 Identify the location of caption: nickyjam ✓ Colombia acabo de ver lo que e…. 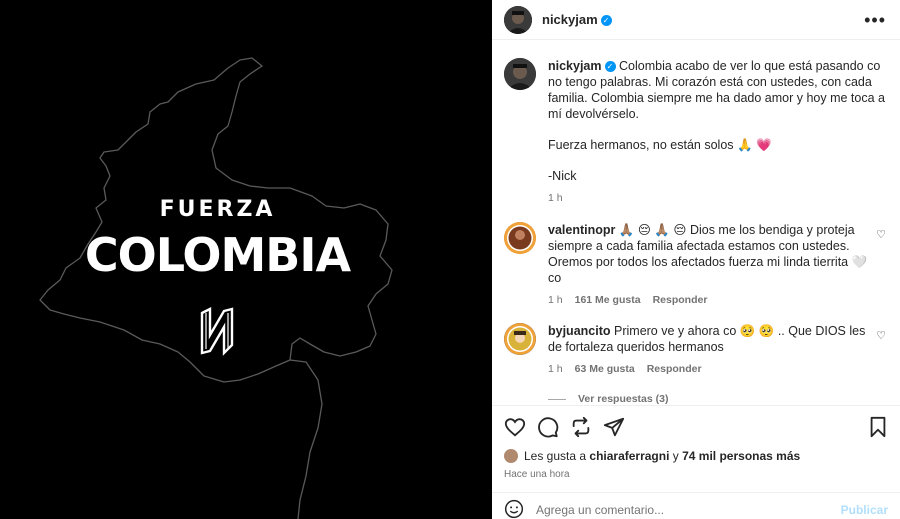
(696, 132).